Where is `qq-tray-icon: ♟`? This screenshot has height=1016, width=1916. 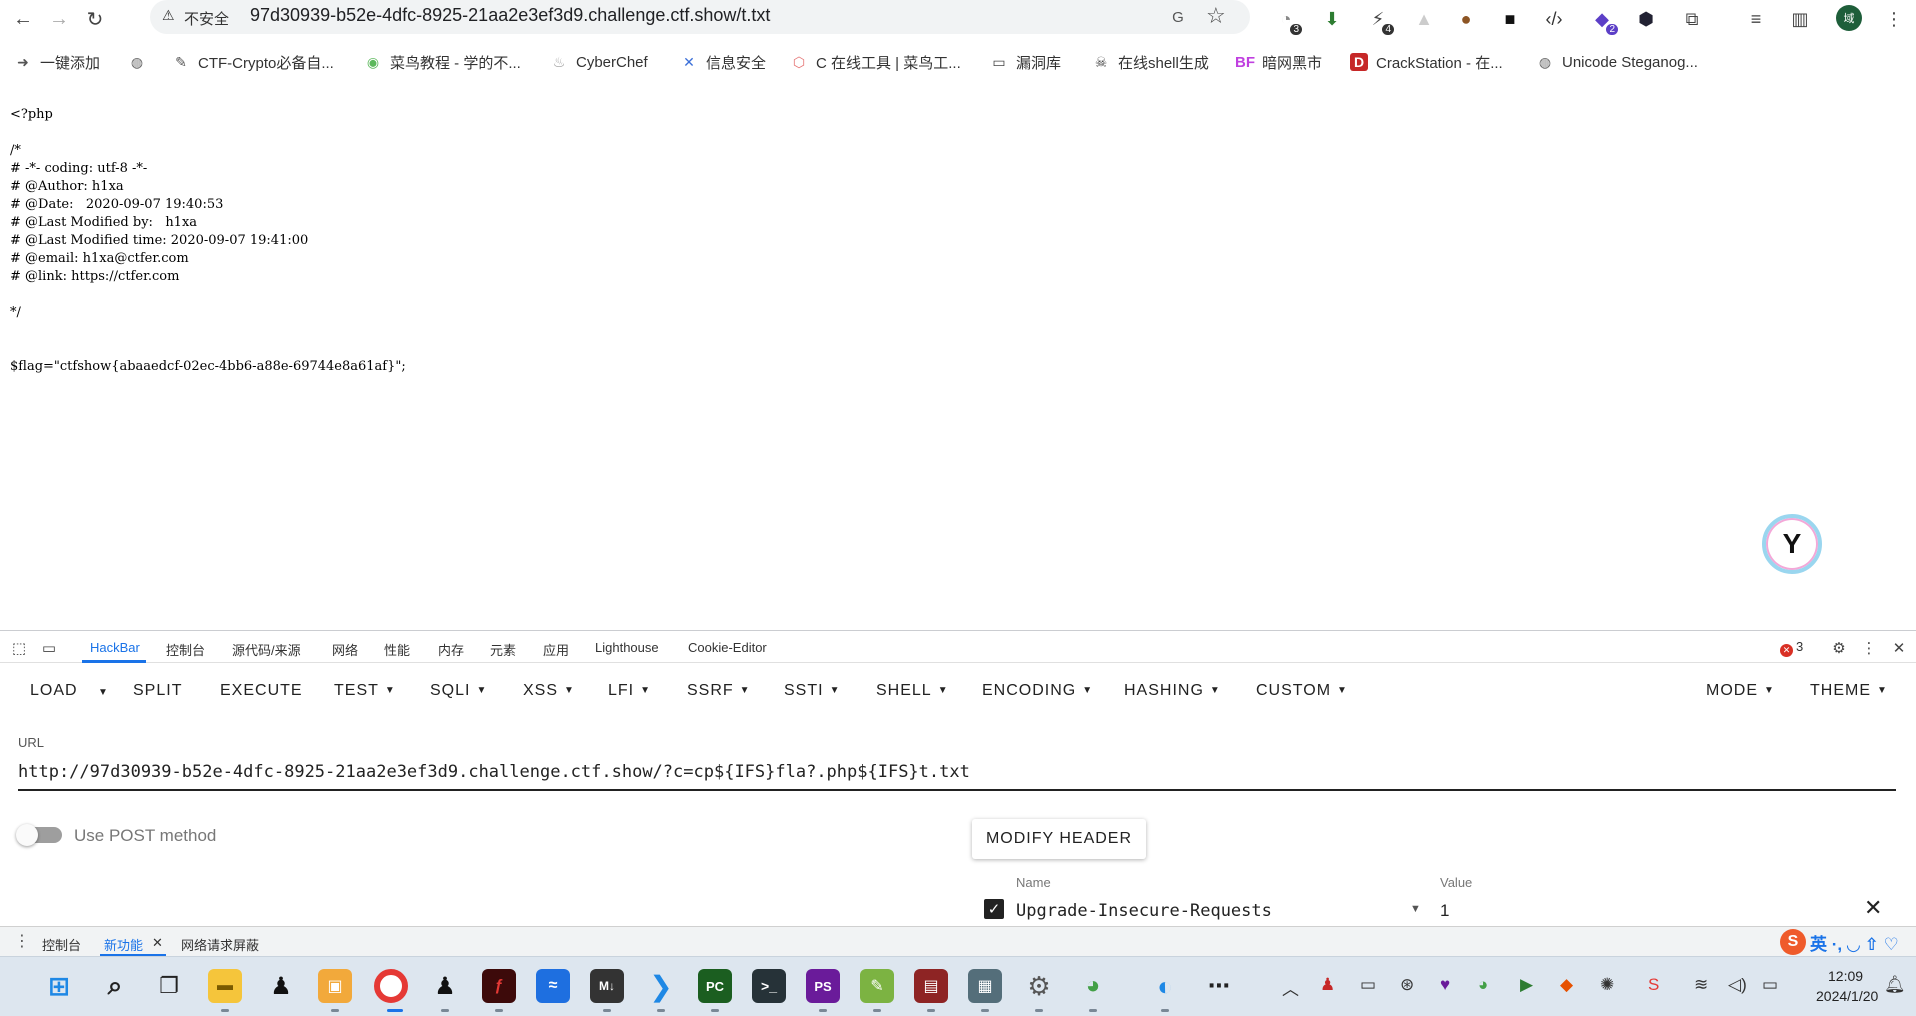 qq-tray-icon: ♟ is located at coordinates (1327, 985).